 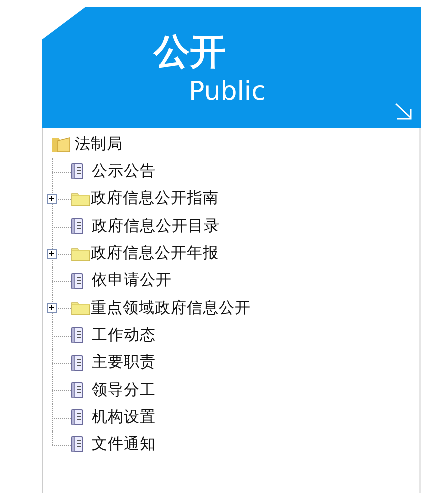 What do you see at coordinates (124, 445) in the screenshot?
I see `tree-item: 文件通知` at bounding box center [124, 445].